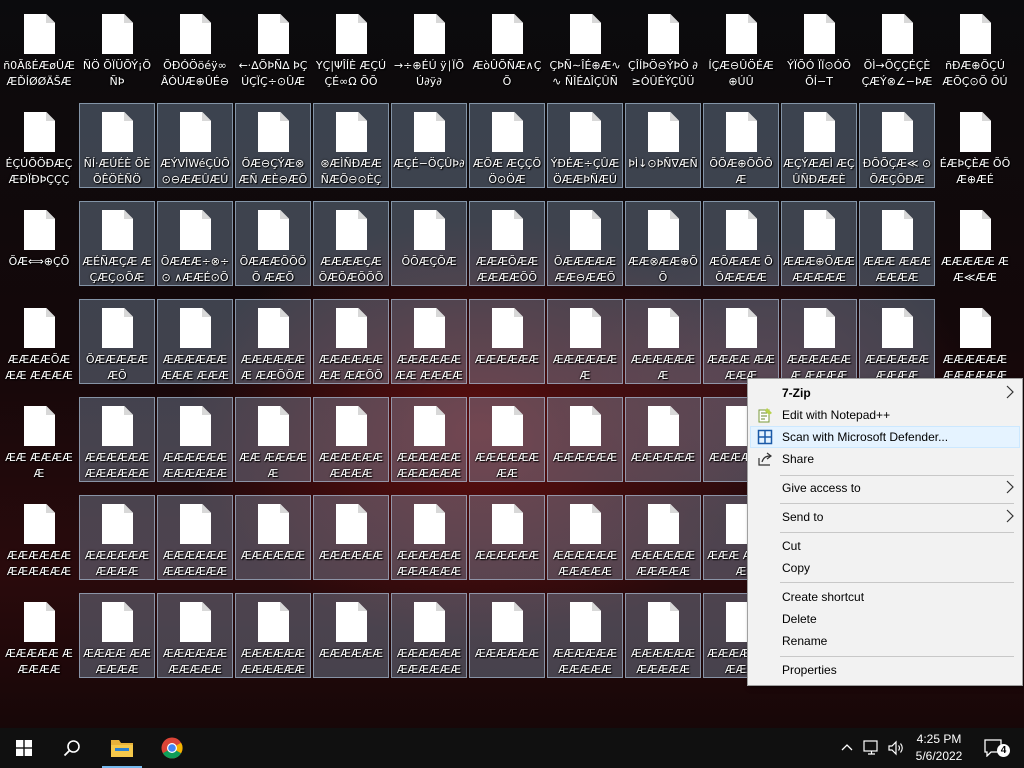 Image resolution: width=1024 pixels, height=768 pixels. I want to click on search-icon, so click(72, 748).